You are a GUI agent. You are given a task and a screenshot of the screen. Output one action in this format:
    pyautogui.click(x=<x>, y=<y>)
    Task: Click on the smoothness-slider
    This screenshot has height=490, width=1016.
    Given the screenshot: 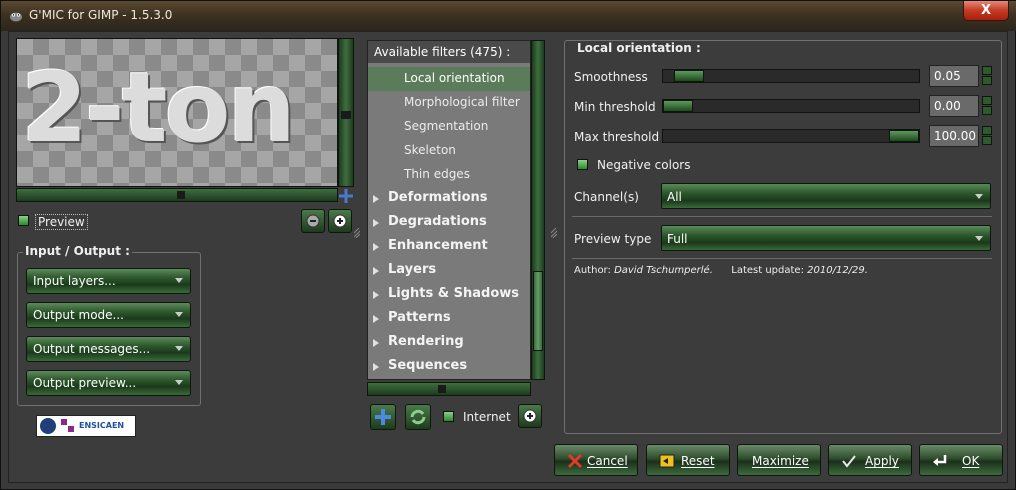 What is the action you would take?
    pyautogui.click(x=791, y=76)
    